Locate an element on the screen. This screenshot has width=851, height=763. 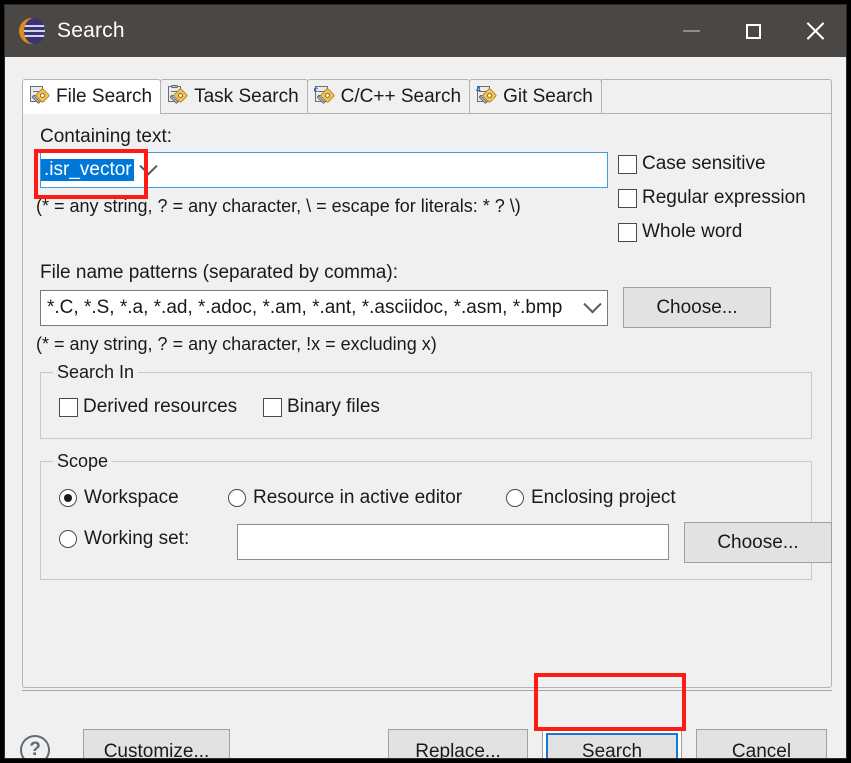
radio-resource-in-active-editor: Resource in active editor is located at coordinates (345, 498).